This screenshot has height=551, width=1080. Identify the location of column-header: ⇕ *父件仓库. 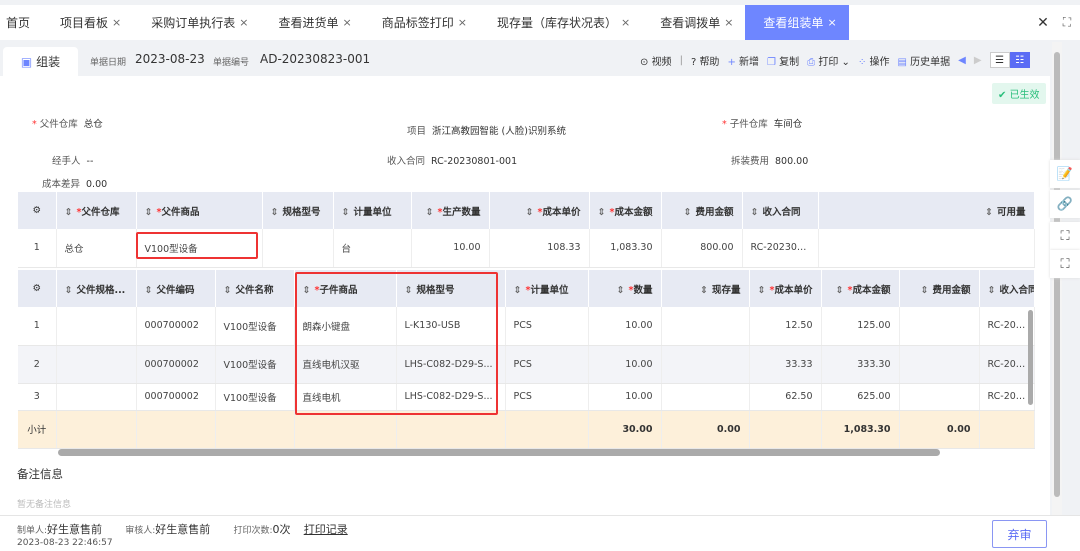
(96, 210).